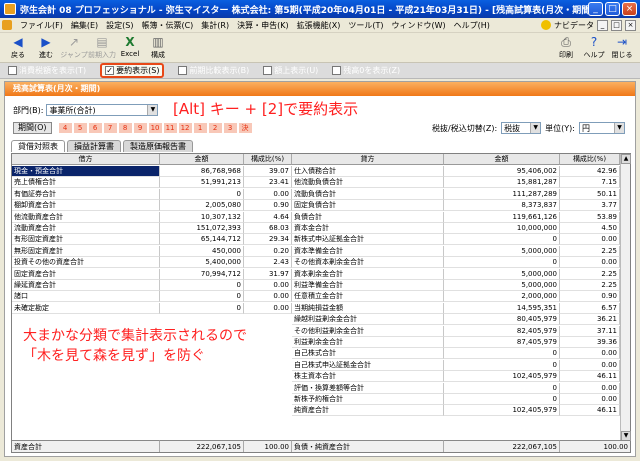 The image size is (640, 461). I want to click on prev-compare-checkbox, so click(183, 70).